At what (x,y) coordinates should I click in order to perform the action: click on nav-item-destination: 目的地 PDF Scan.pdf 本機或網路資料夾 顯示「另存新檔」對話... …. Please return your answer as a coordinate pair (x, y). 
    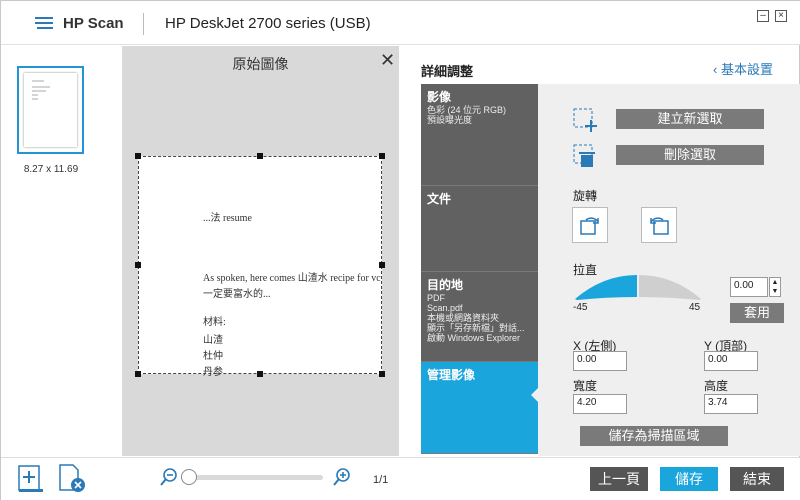
    Looking at the image, I should click on (479, 317).